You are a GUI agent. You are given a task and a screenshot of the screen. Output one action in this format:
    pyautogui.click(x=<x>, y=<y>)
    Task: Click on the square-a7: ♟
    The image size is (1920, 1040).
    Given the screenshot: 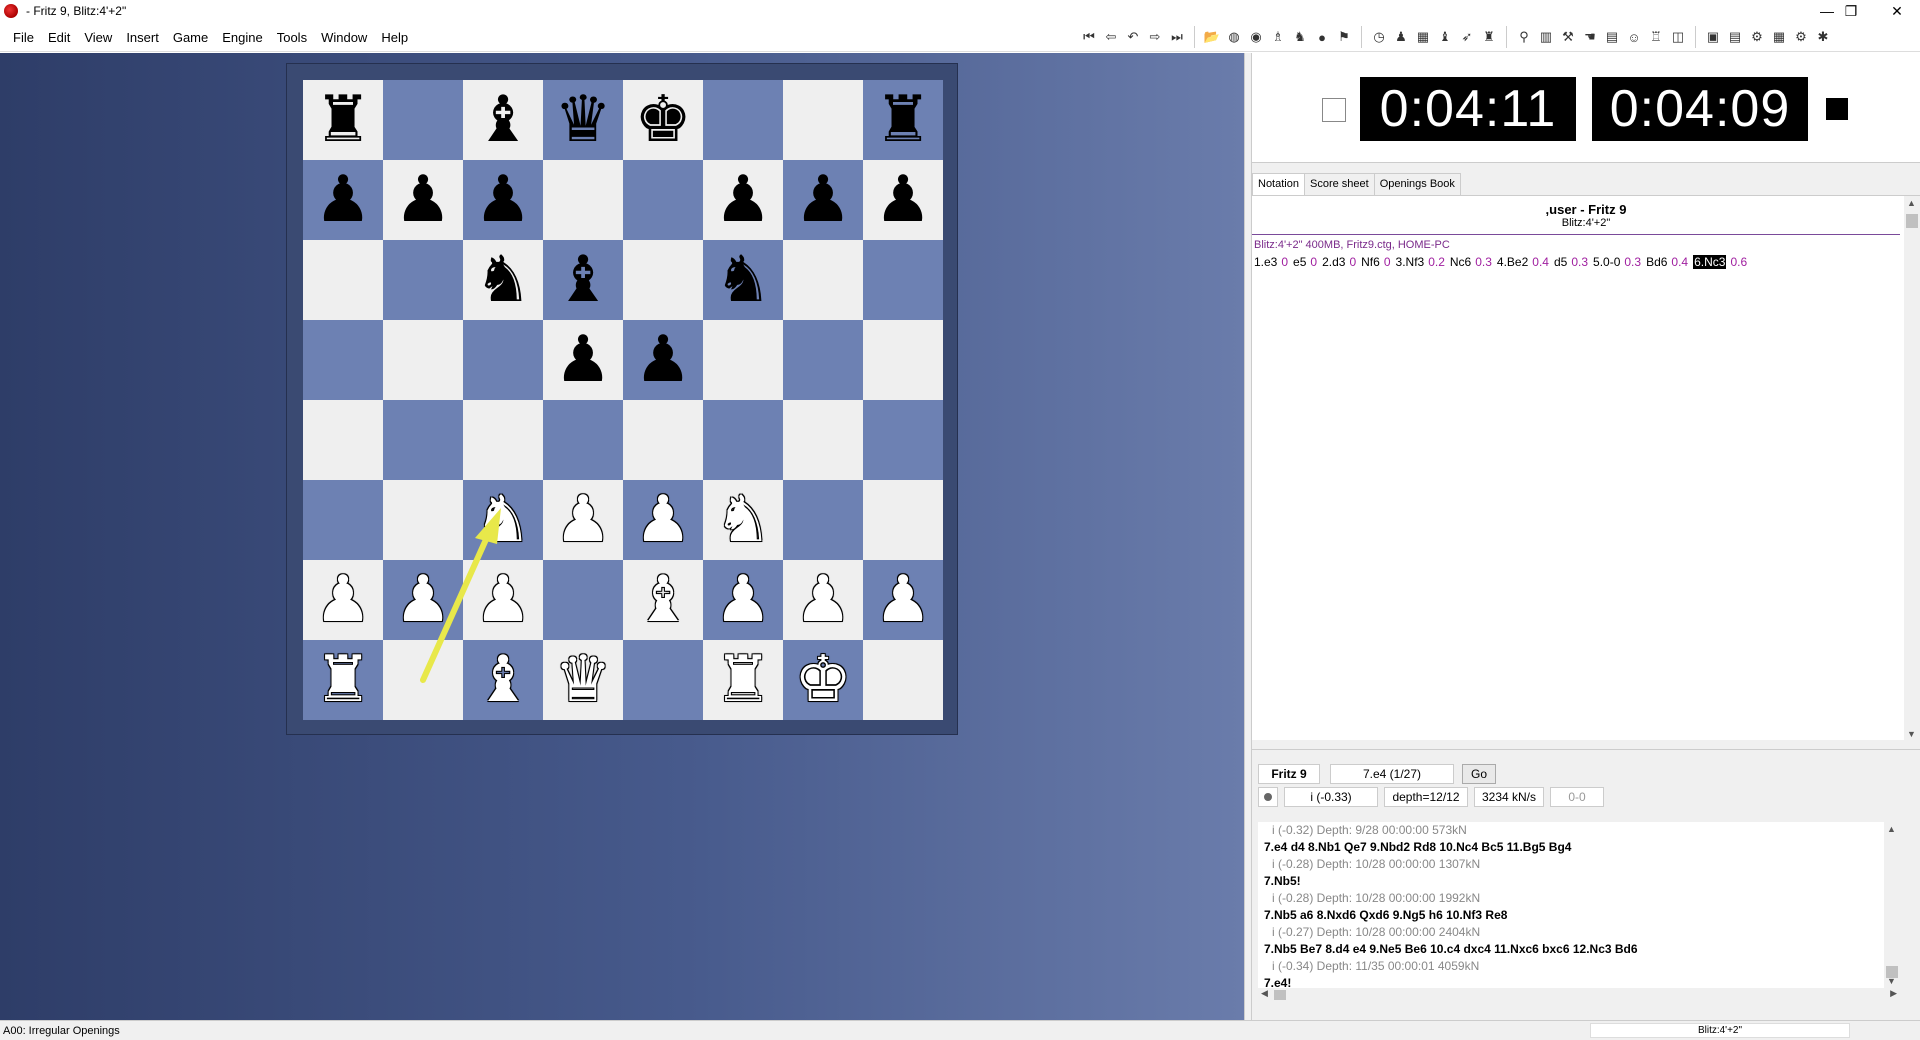 What is the action you would take?
    pyautogui.click(x=343, y=200)
    